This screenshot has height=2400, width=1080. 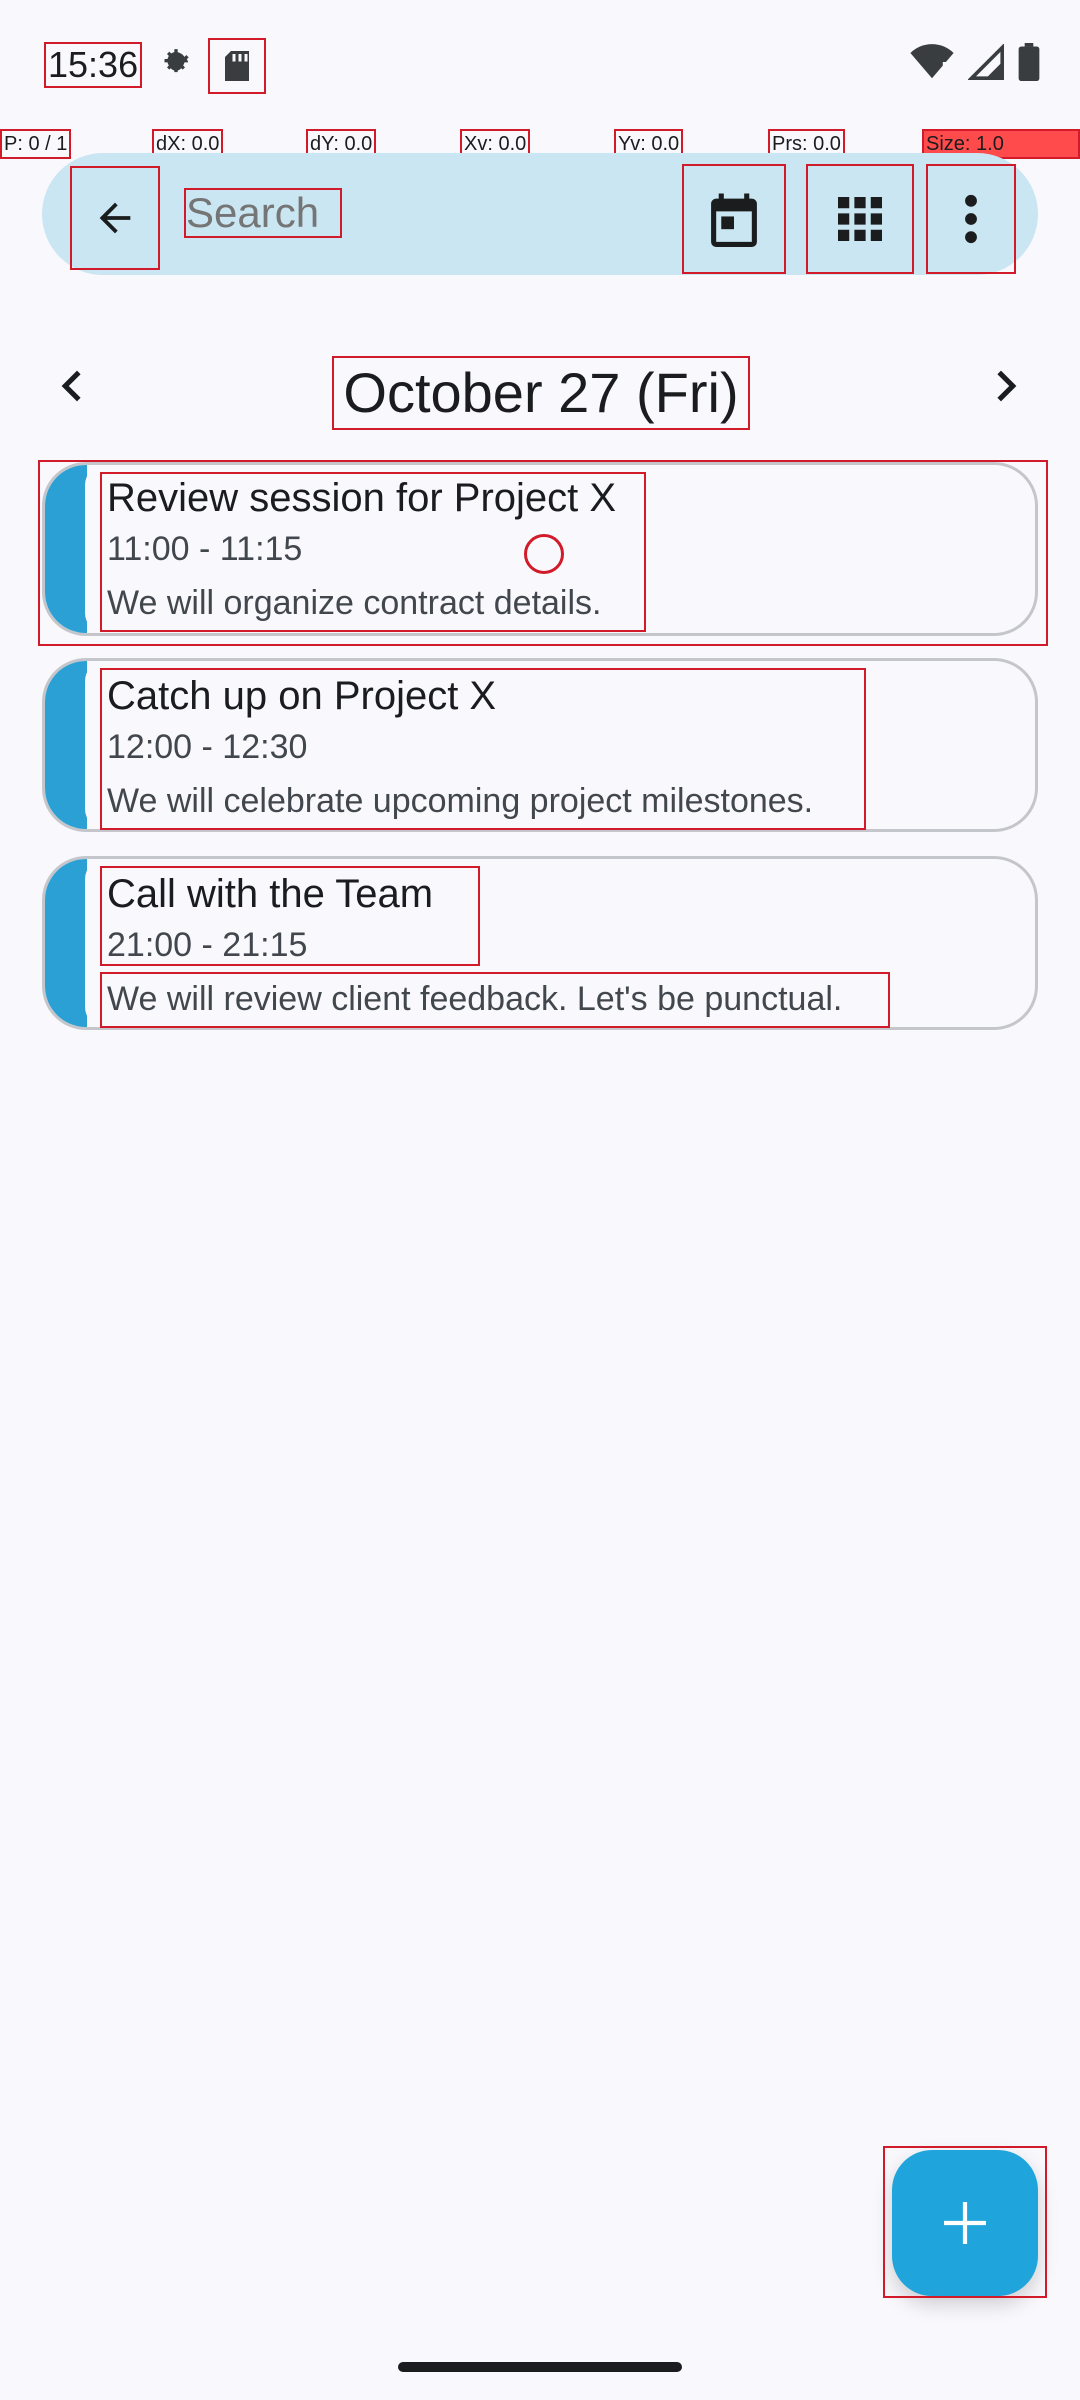 What do you see at coordinates (263, 213) in the screenshot?
I see `search-input` at bounding box center [263, 213].